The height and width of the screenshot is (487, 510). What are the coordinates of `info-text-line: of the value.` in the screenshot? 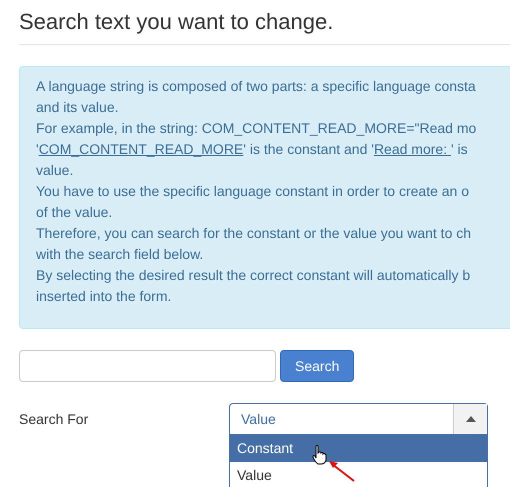 It's located at (74, 212).